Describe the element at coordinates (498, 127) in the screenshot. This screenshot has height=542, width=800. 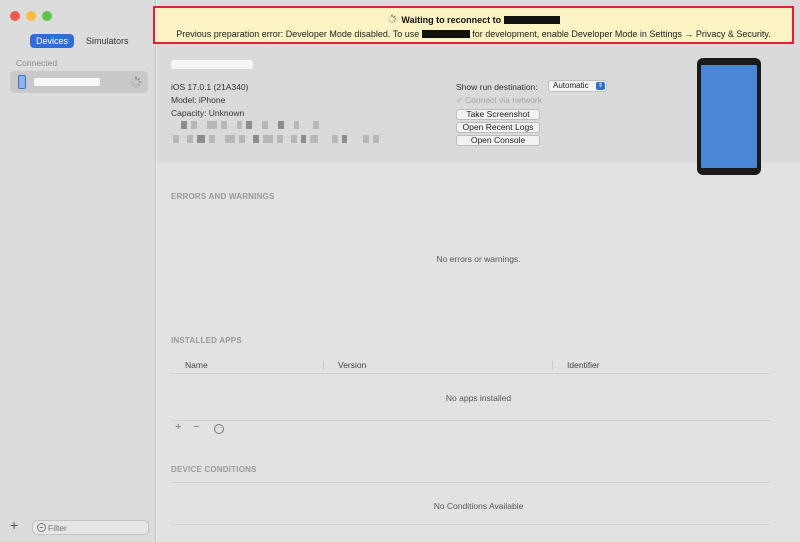
I see `open-recent-logs-button: Open Recent Logs` at that location.